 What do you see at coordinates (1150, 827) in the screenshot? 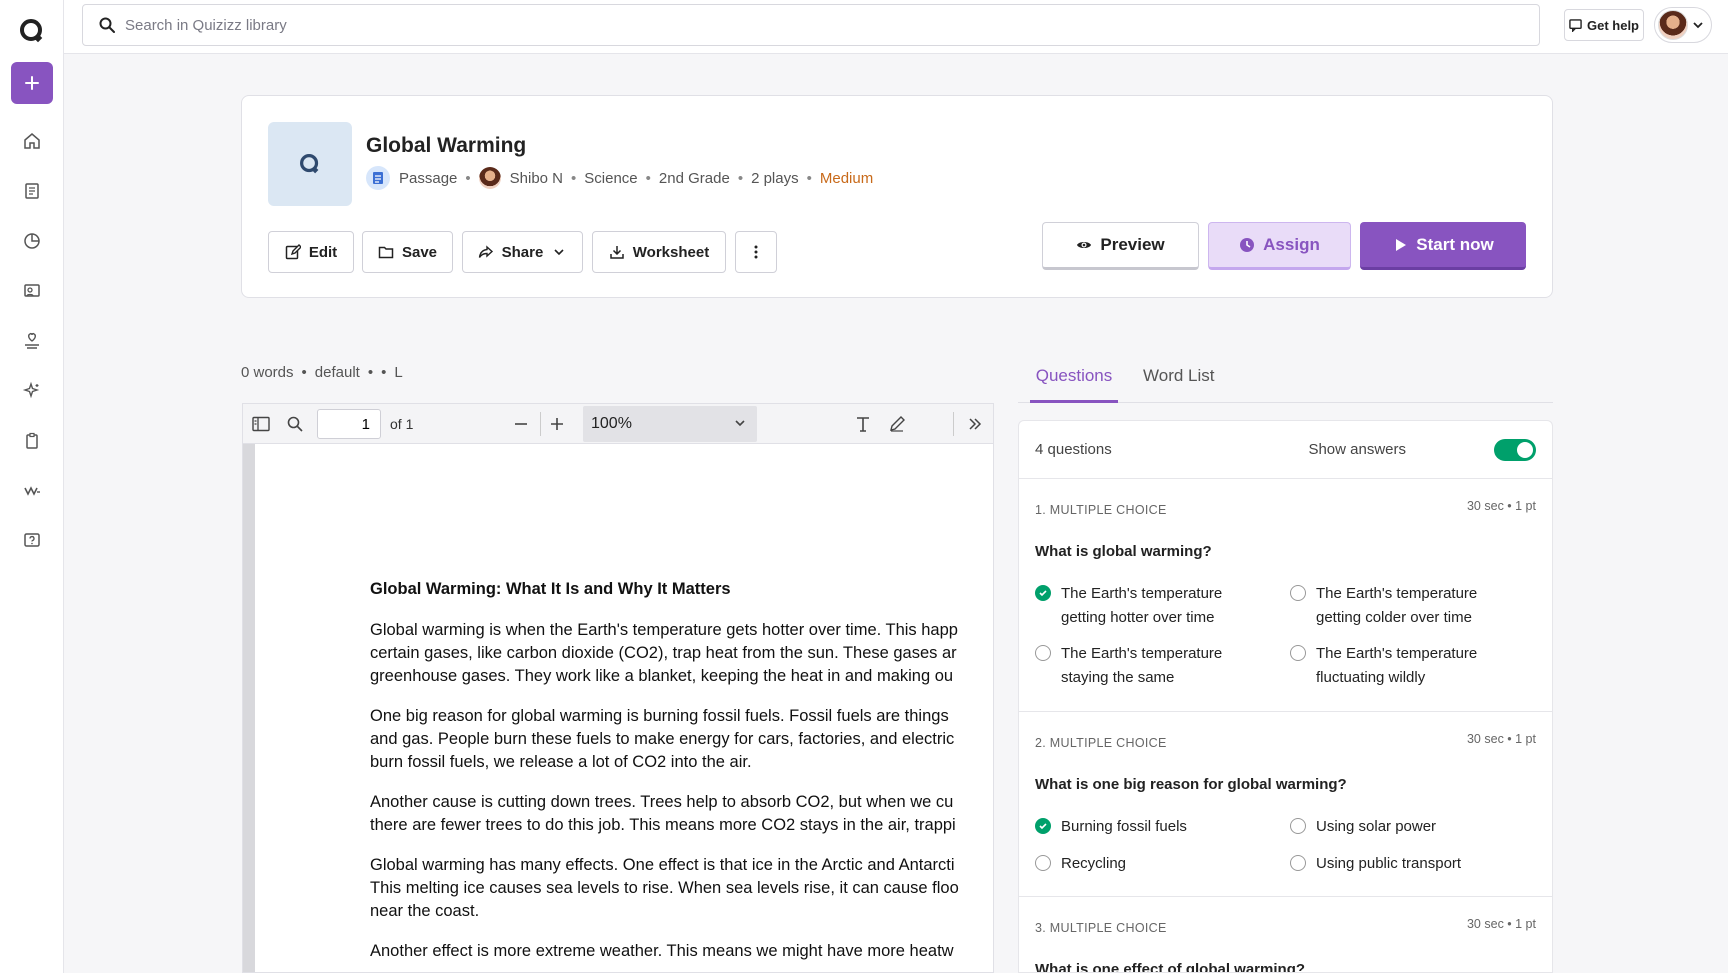
I see `answer-option: Burning fossil fuels` at bounding box center [1150, 827].